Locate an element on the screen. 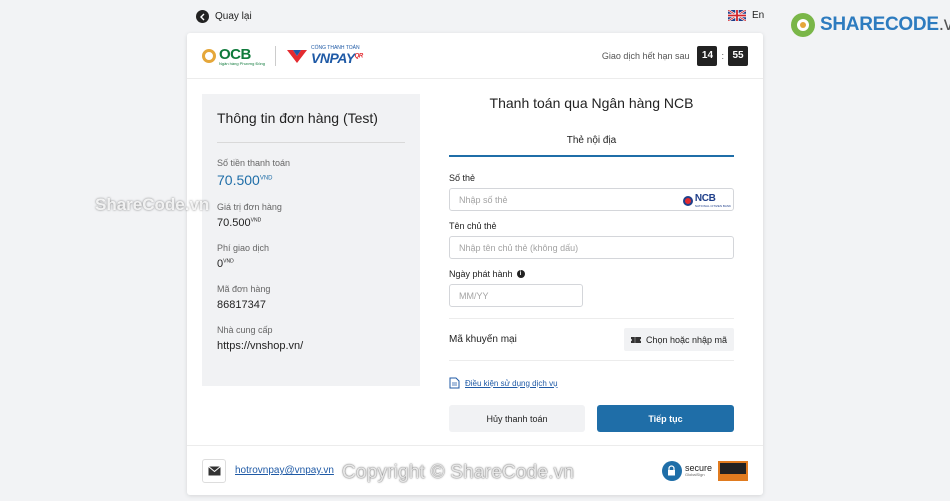 The width and height of the screenshot is (950, 501). fee-label: Phí giao dịch is located at coordinates (243, 248).